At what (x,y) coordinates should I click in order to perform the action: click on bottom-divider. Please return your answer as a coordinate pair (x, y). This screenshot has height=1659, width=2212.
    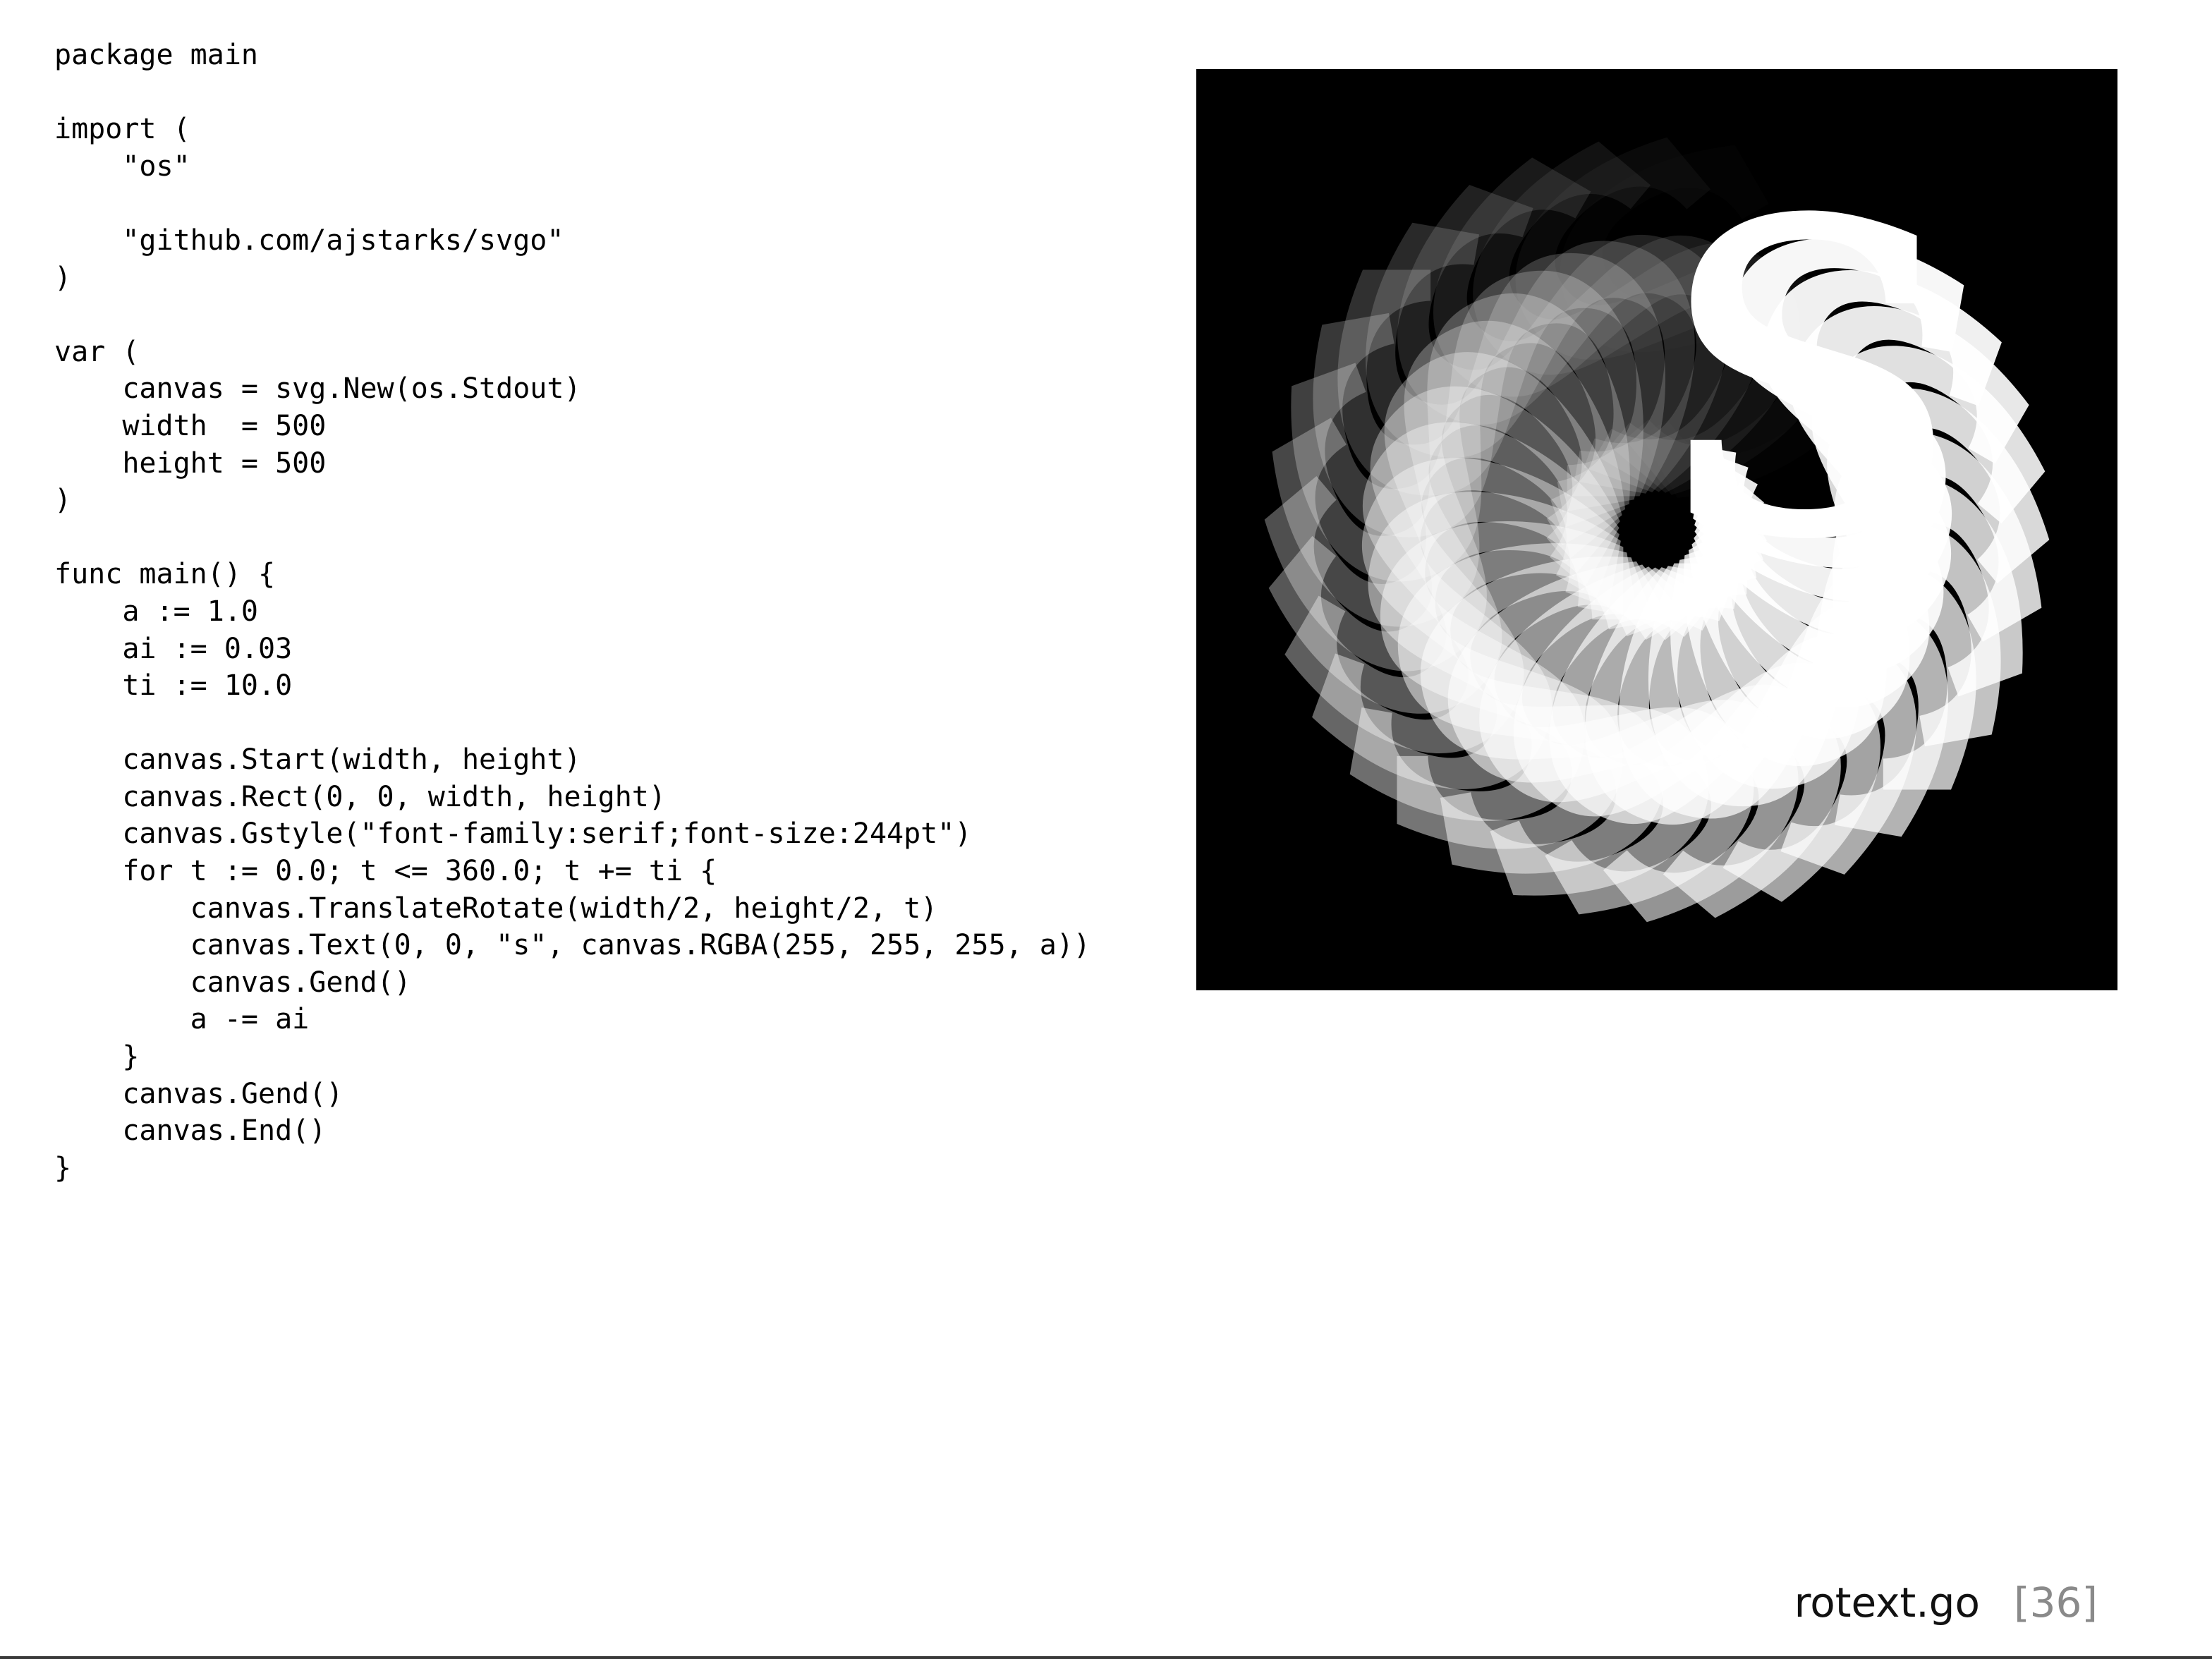
    Looking at the image, I should click on (1106, 1658).